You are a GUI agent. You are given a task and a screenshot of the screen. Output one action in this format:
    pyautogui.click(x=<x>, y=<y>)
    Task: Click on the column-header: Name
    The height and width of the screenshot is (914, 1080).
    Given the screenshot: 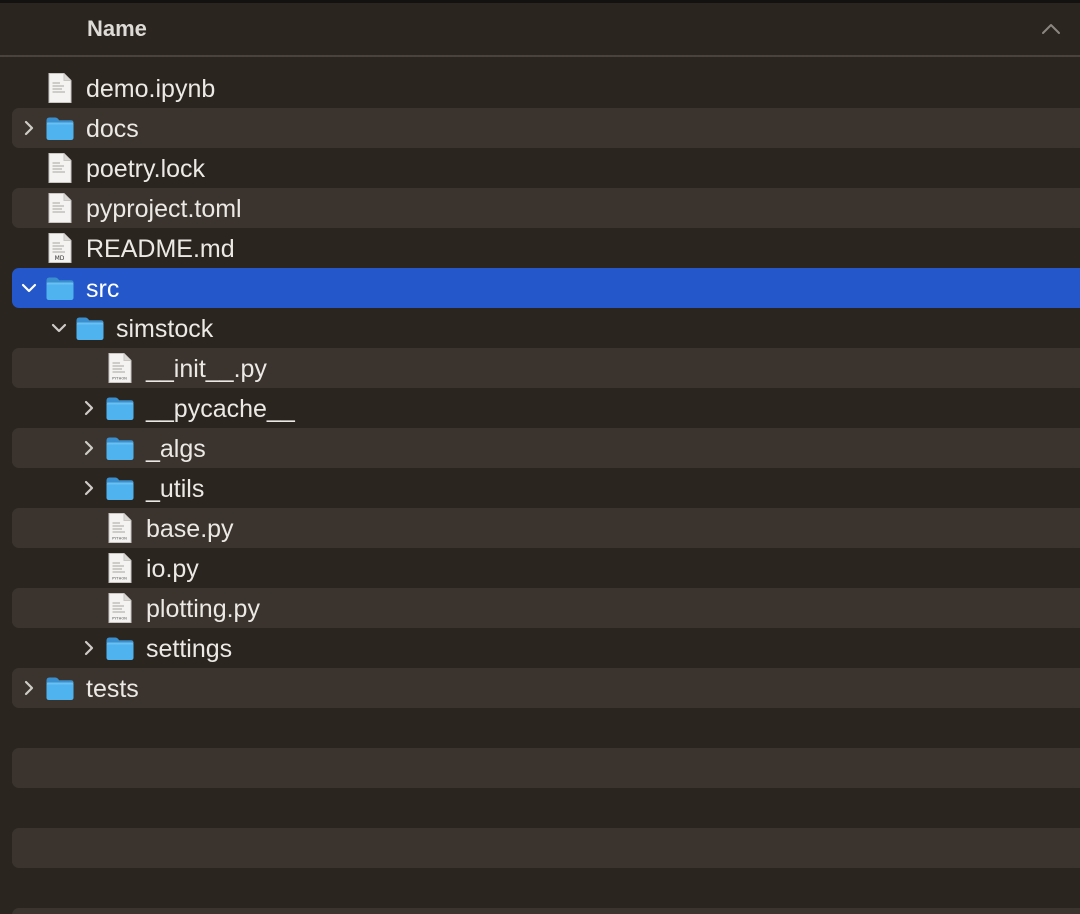 What is the action you would take?
    pyautogui.click(x=540, y=30)
    